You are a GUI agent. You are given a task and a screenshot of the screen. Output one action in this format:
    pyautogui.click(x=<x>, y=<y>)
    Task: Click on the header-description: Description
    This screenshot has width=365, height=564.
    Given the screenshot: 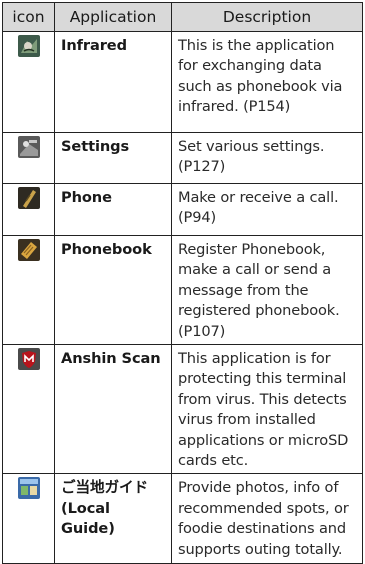 What is the action you would take?
    pyautogui.click(x=267, y=17)
    